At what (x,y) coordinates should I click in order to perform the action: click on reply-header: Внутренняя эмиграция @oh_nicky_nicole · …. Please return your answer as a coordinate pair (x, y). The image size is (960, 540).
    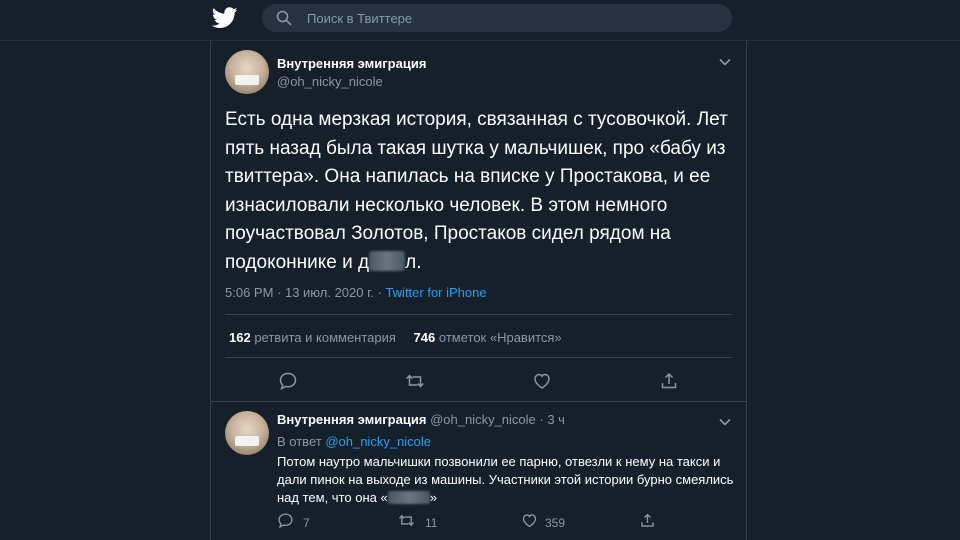
    Looking at the image, I should click on (421, 419).